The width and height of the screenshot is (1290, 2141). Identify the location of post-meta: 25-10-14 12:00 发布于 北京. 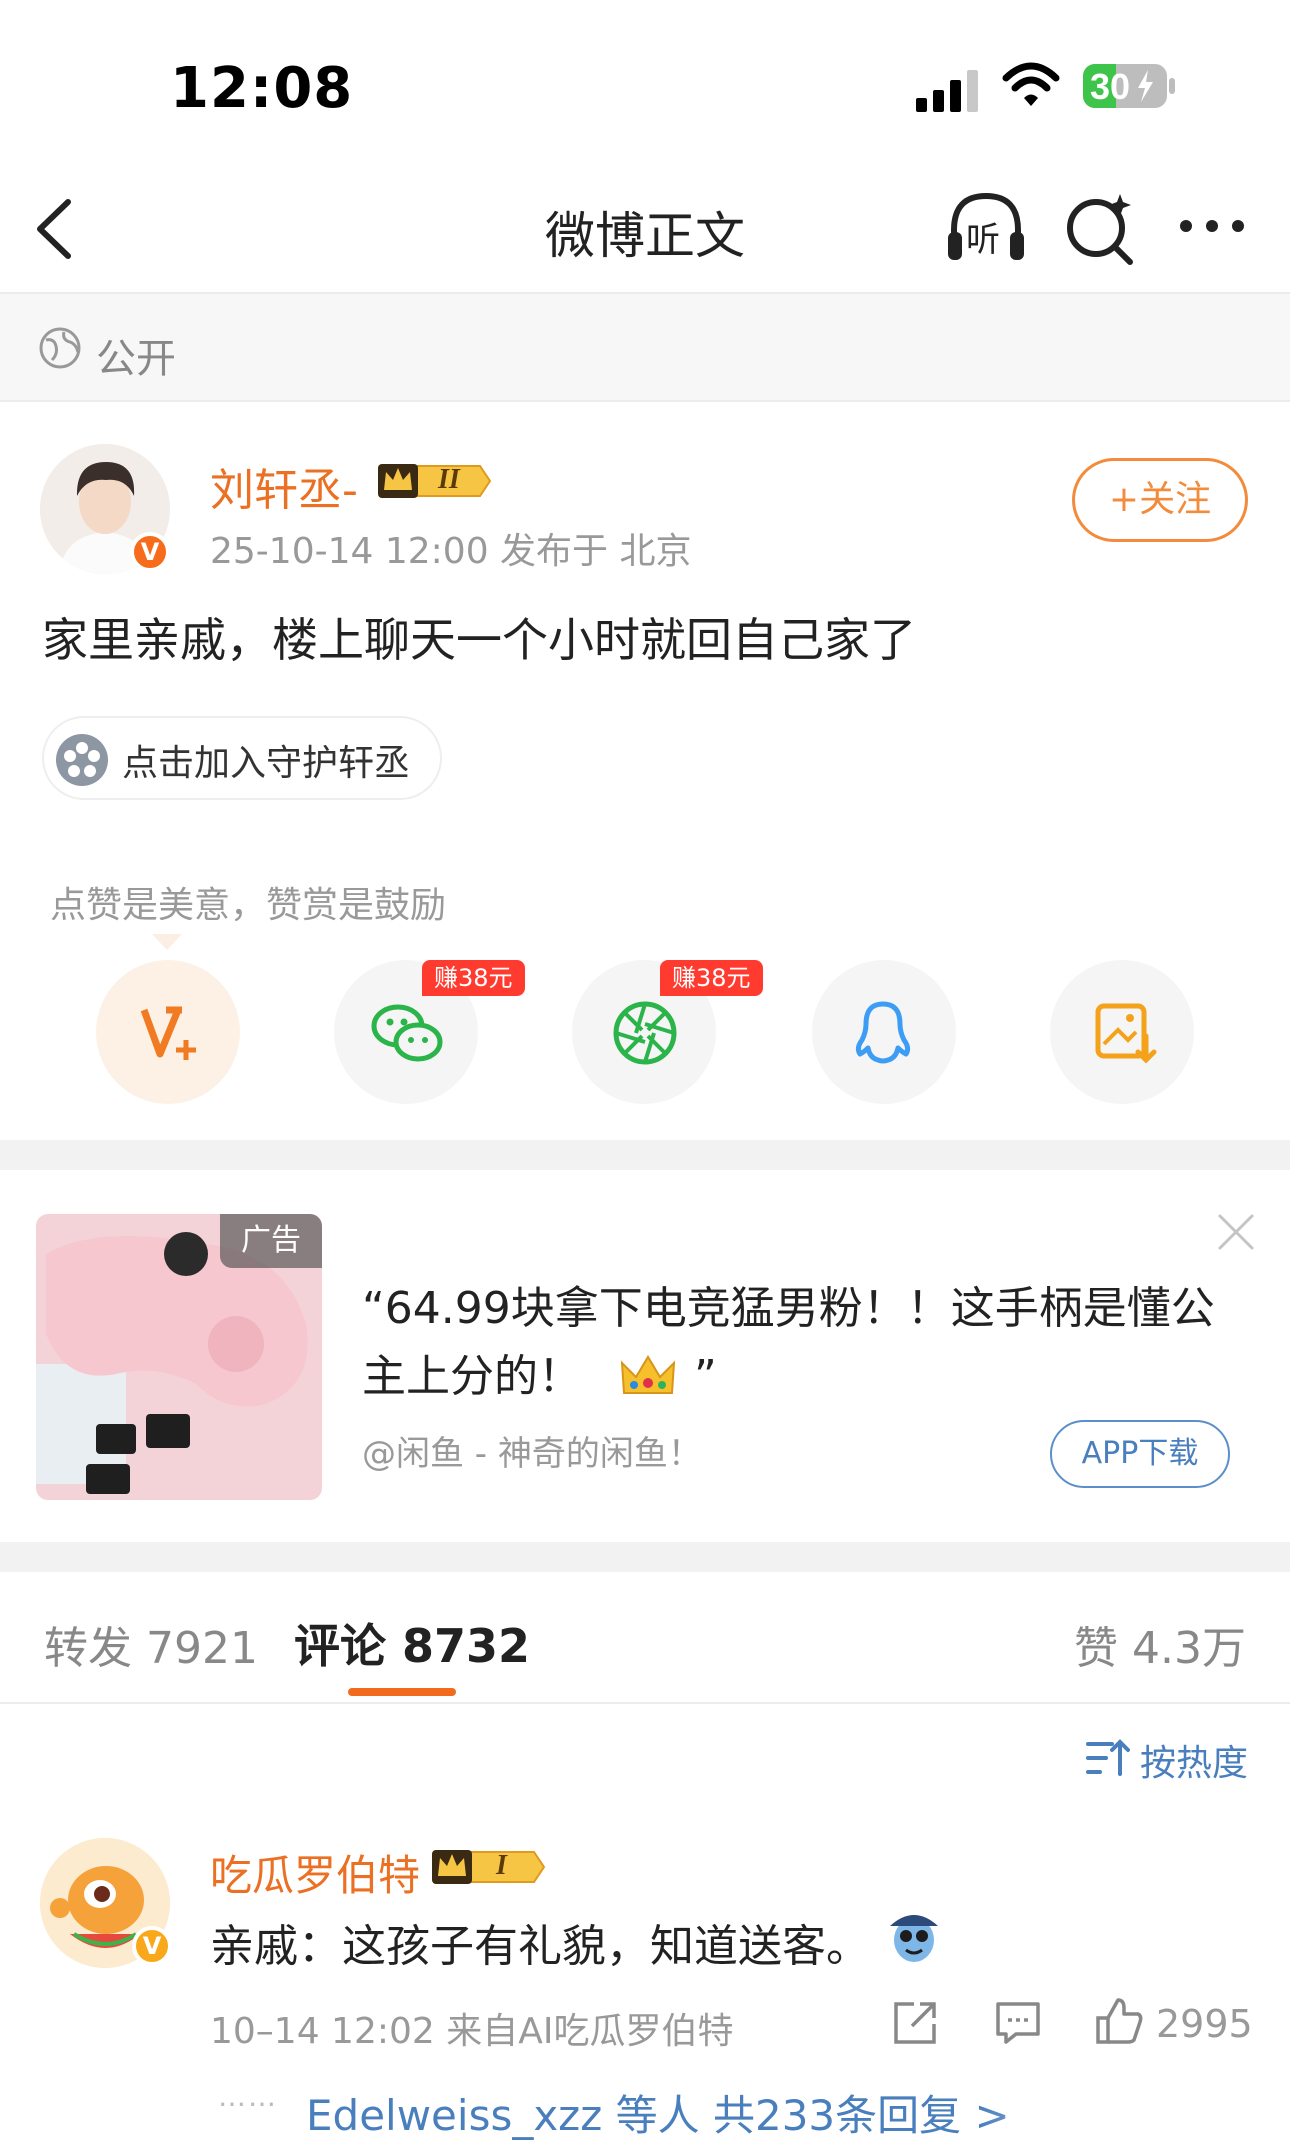
(451, 551).